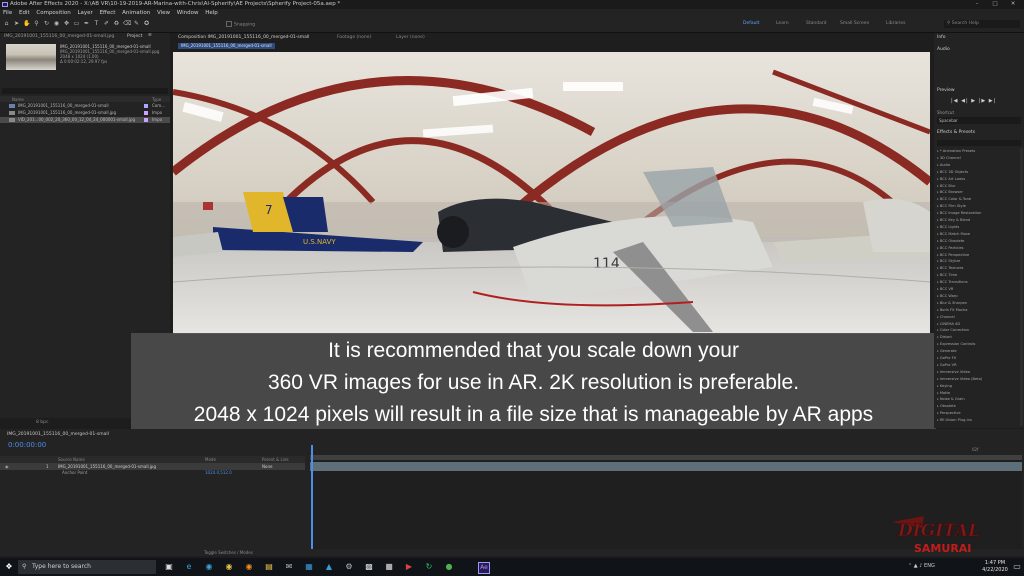 This screenshot has width=1024, height=576. I want to click on file-explorer-icon: ▤, so click(269, 567).